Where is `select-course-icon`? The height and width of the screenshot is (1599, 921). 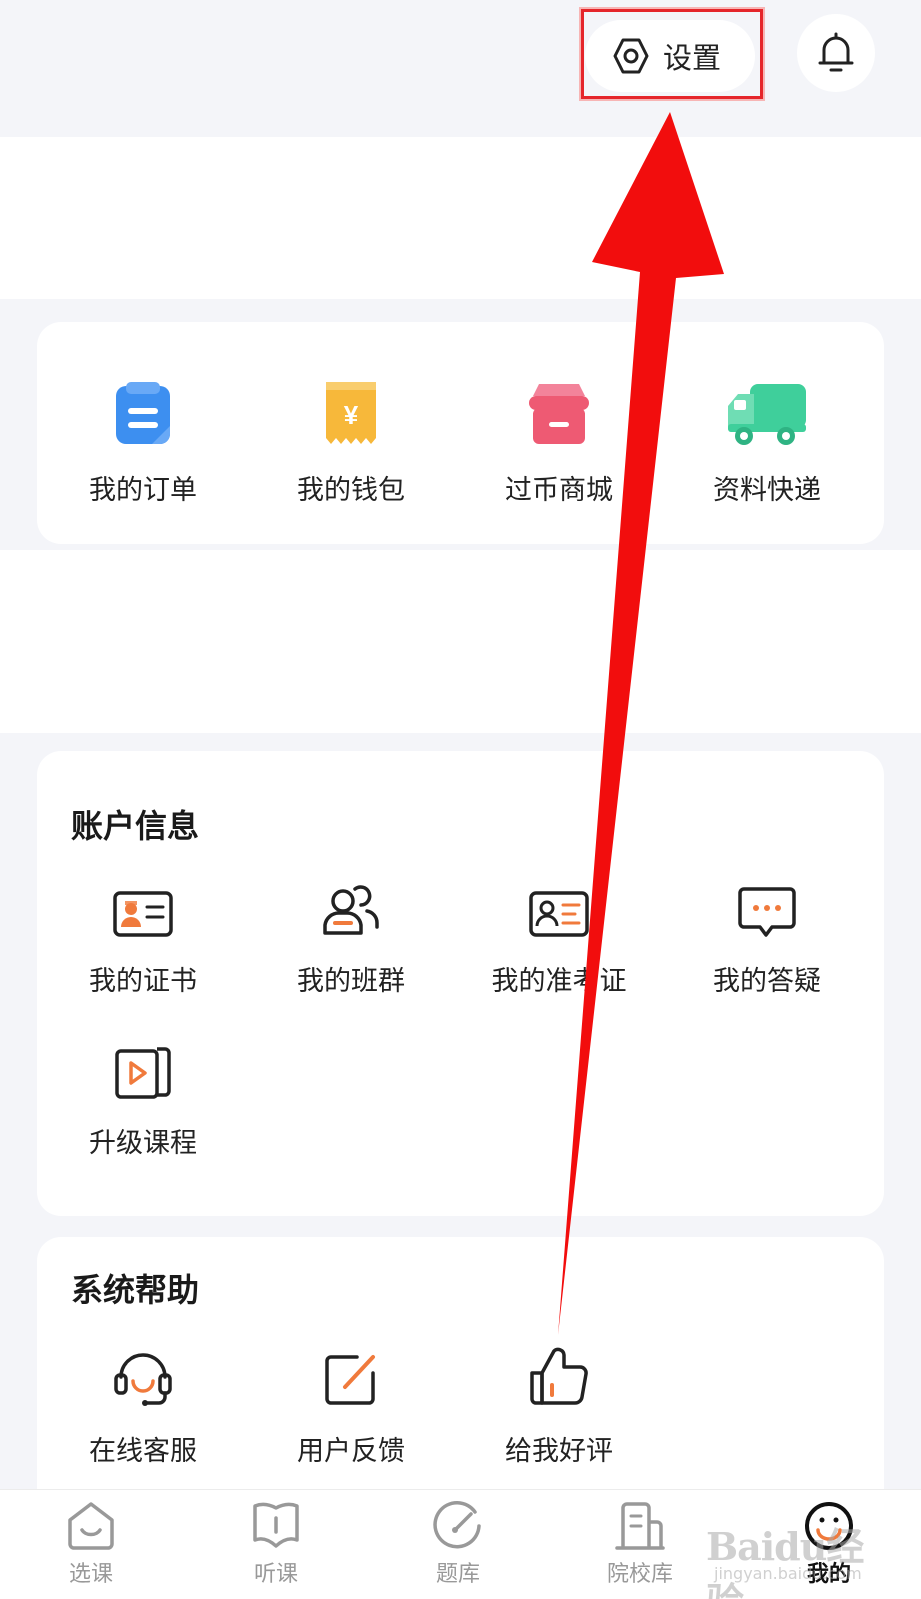
select-course-icon is located at coordinates (91, 1526).